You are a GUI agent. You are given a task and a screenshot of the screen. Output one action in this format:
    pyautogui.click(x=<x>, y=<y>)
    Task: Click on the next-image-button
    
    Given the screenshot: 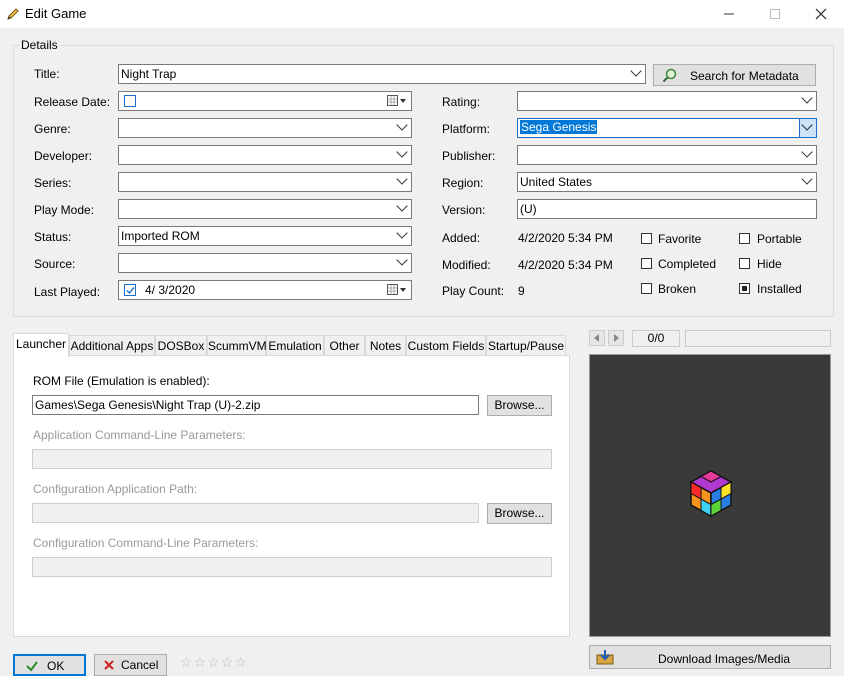 What is the action you would take?
    pyautogui.click(x=616, y=338)
    